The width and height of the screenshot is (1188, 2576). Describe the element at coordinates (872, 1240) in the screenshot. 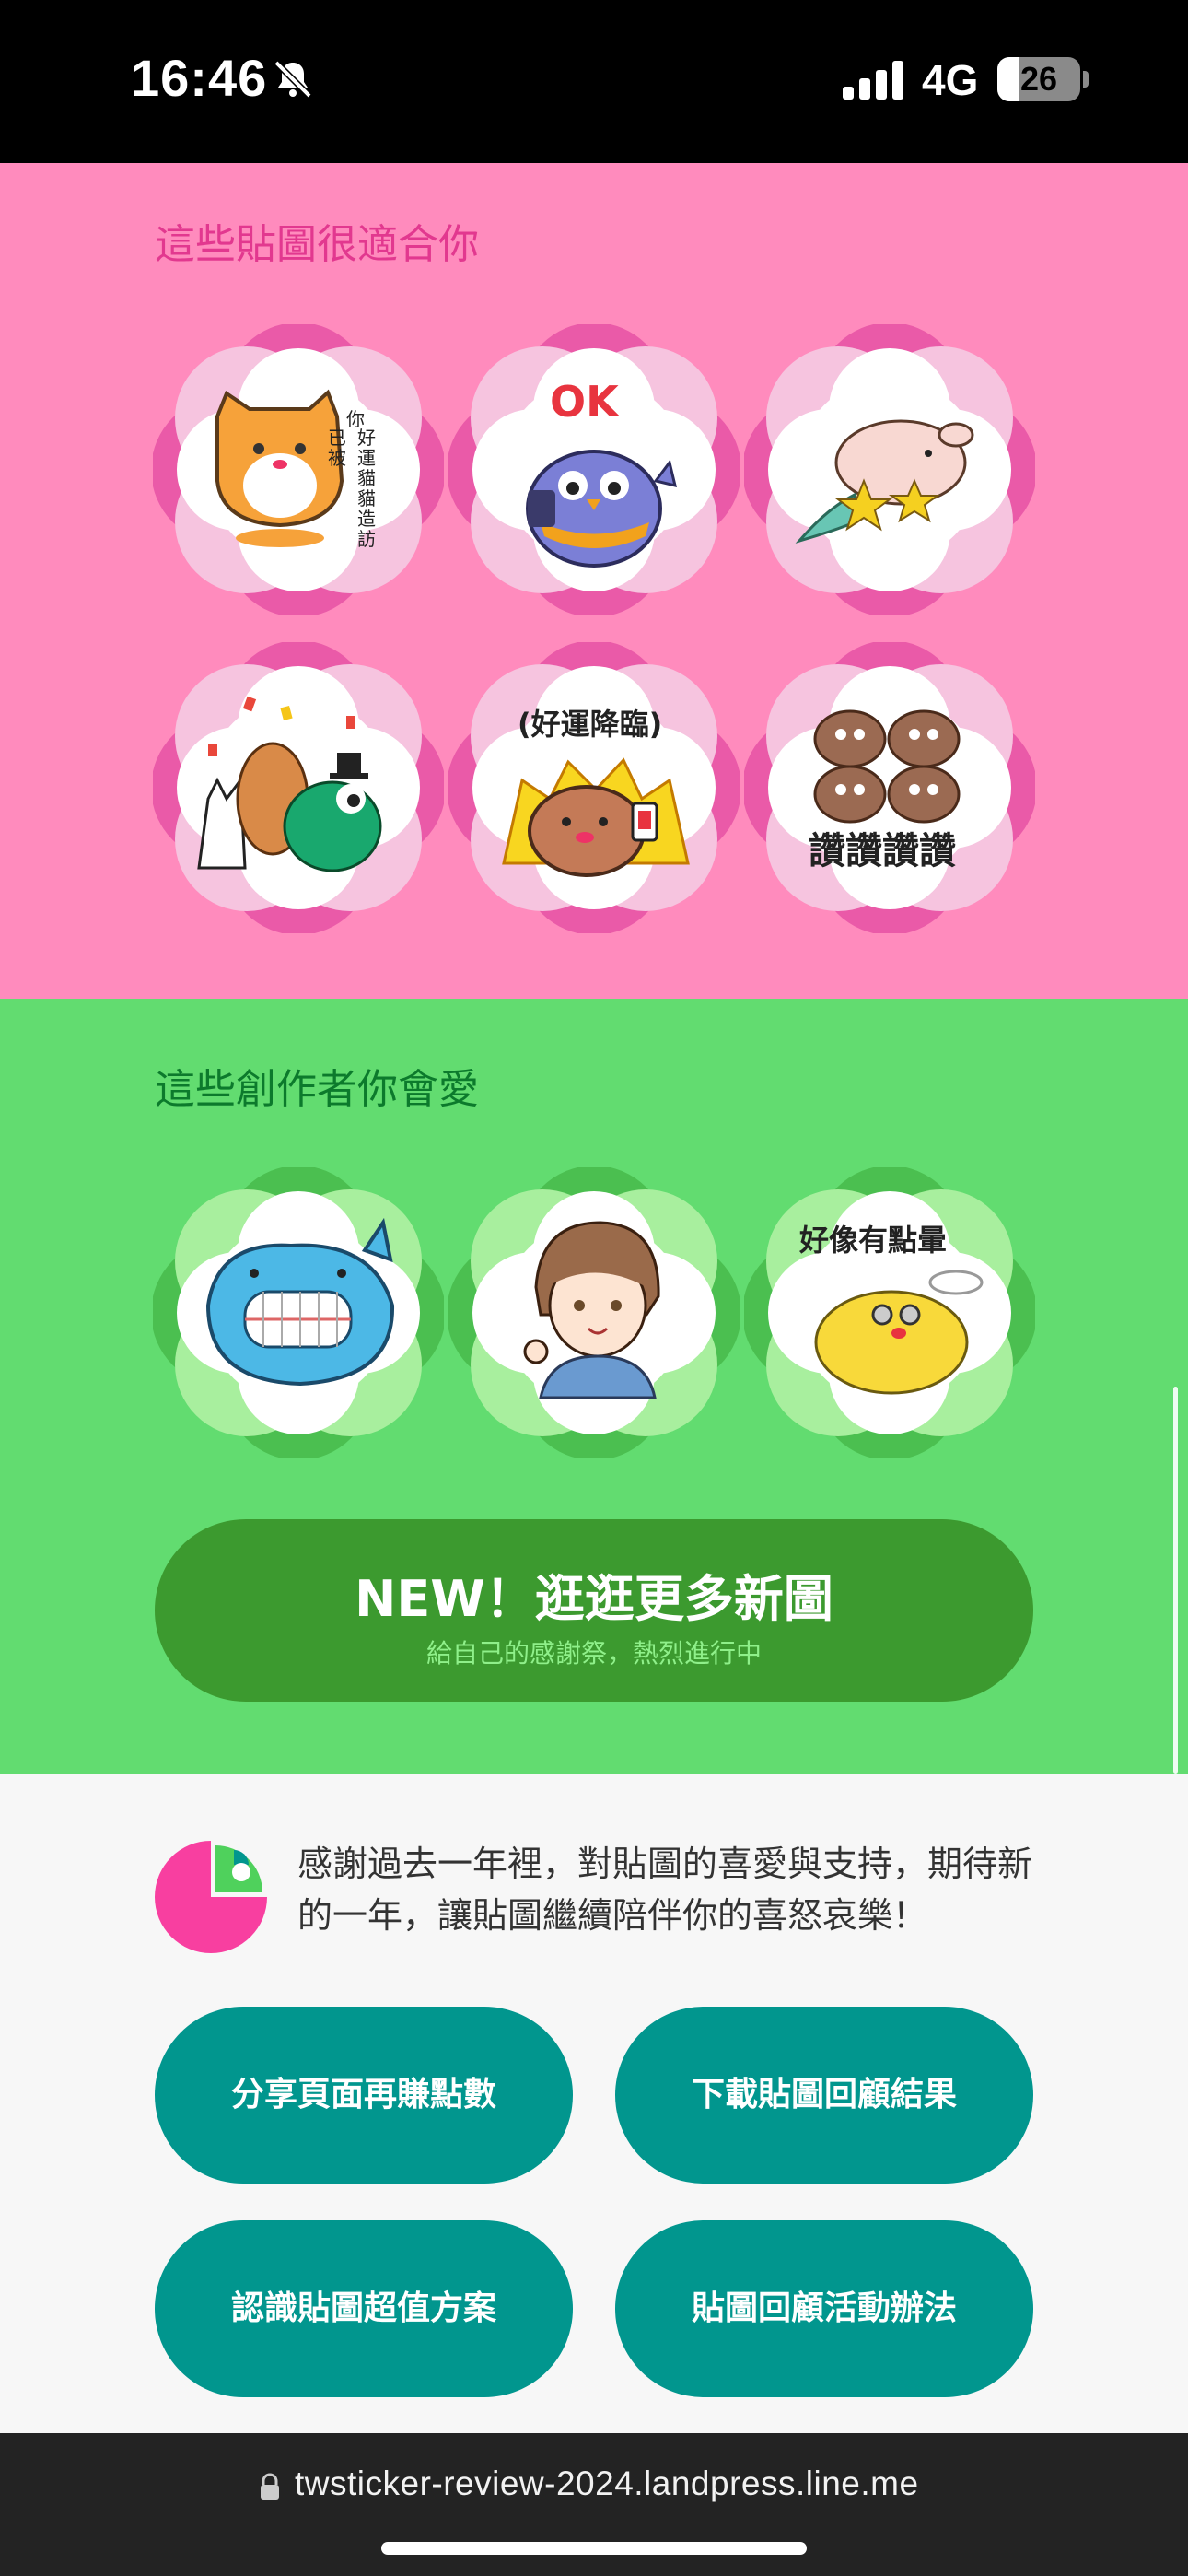

I see `svg-text: 好像有點暈` at that location.